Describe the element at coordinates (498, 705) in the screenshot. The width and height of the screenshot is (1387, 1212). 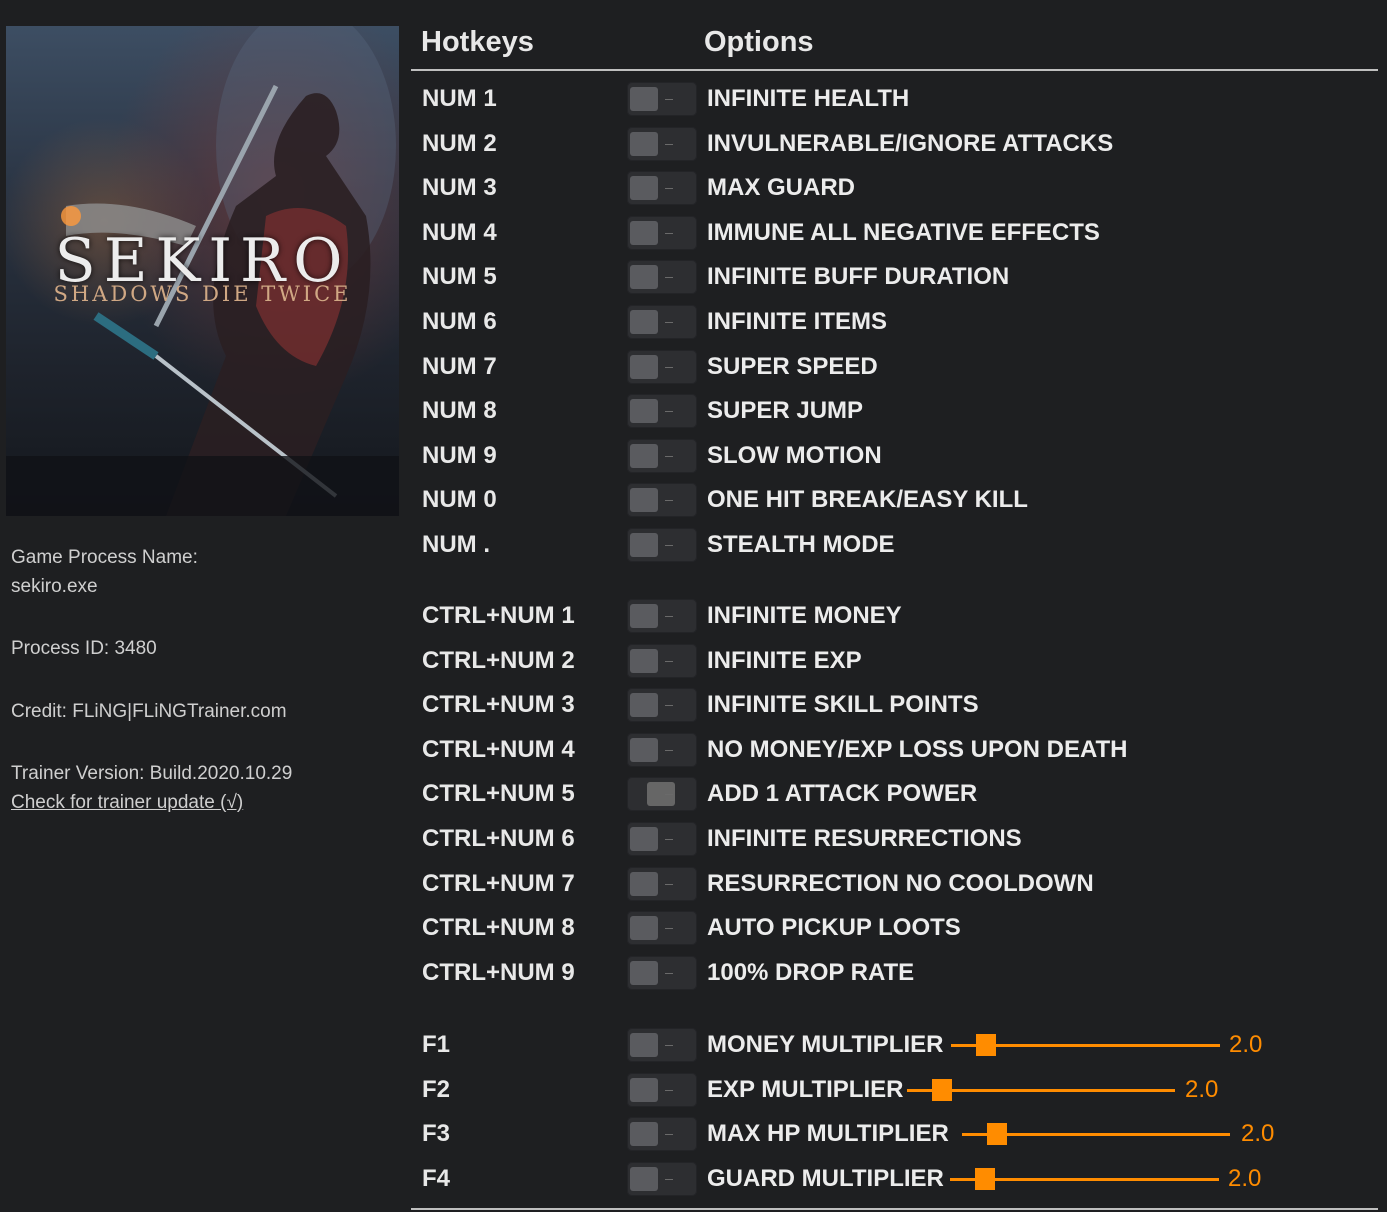
I see `hotkey-label: CTRL+NUM 3` at that location.